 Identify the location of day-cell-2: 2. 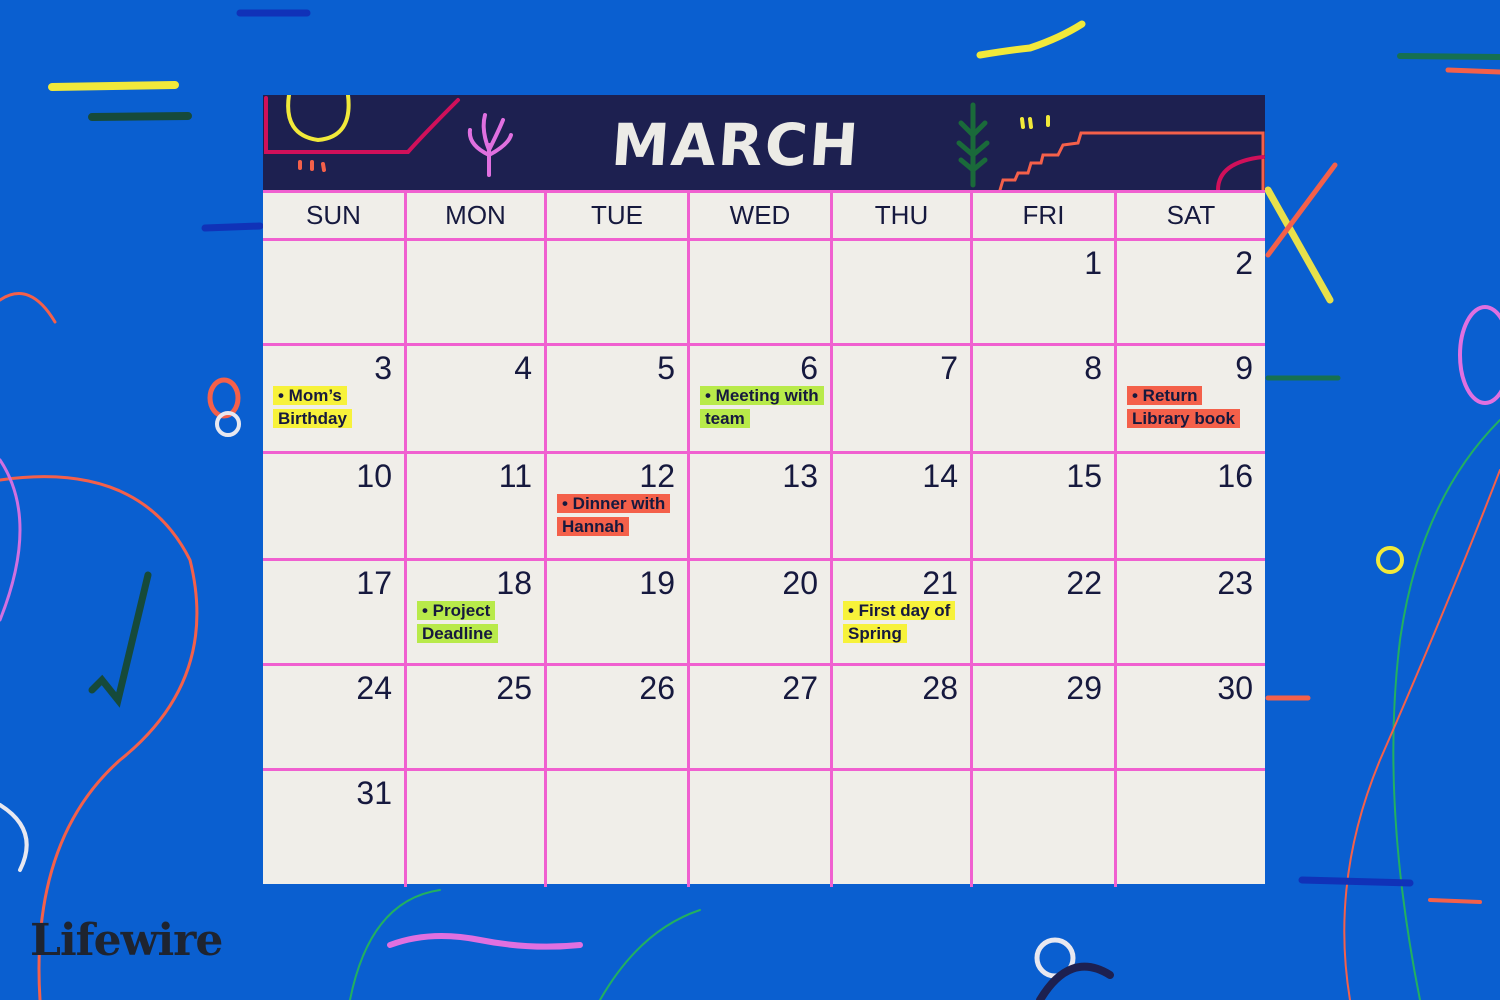
(1191, 293).